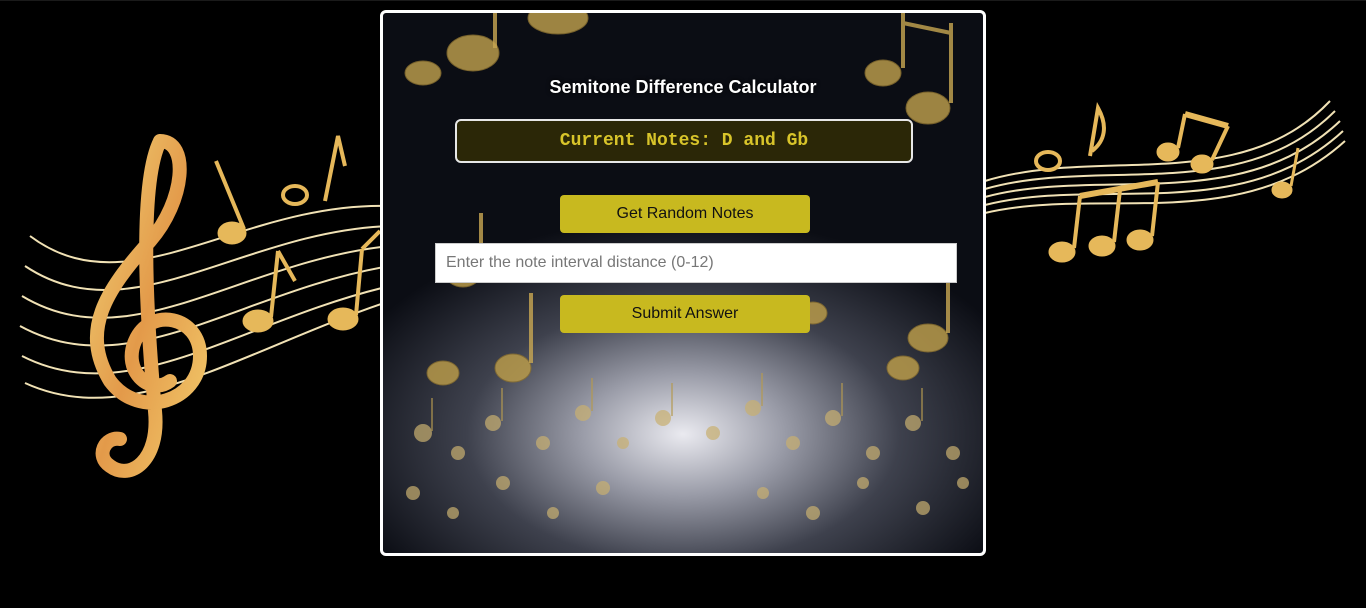  I want to click on music-staff-notes-illustration, so click(1165, 181).